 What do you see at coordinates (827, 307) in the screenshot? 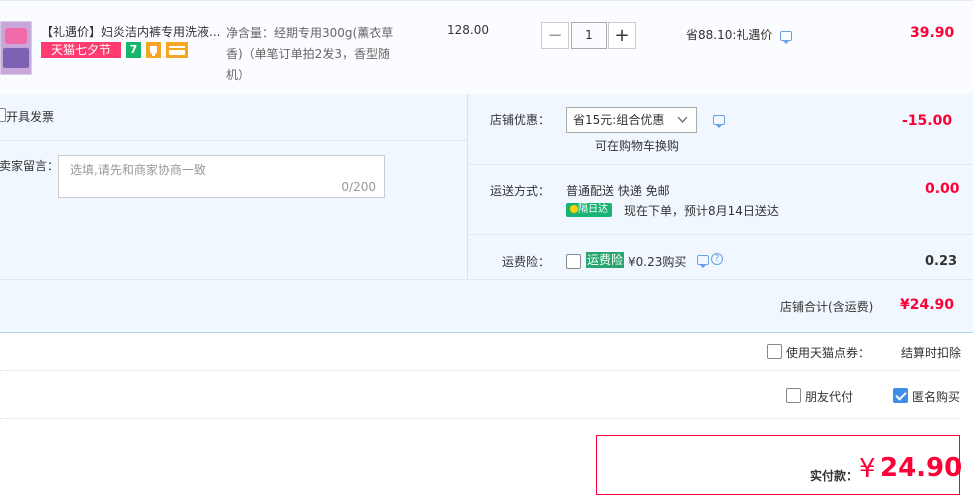
I see `shop-total-label: 店铺合计(含运费)` at bounding box center [827, 307].